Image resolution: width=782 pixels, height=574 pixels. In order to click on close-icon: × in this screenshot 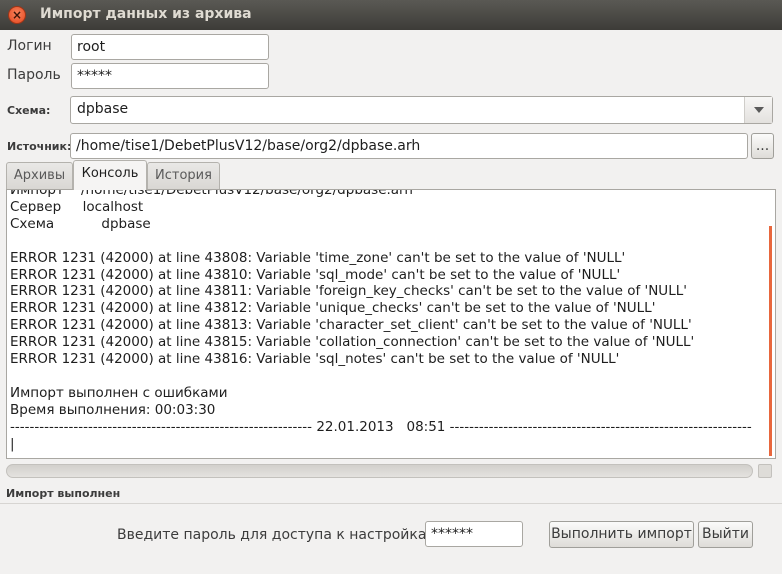, I will do `click(17, 15)`.